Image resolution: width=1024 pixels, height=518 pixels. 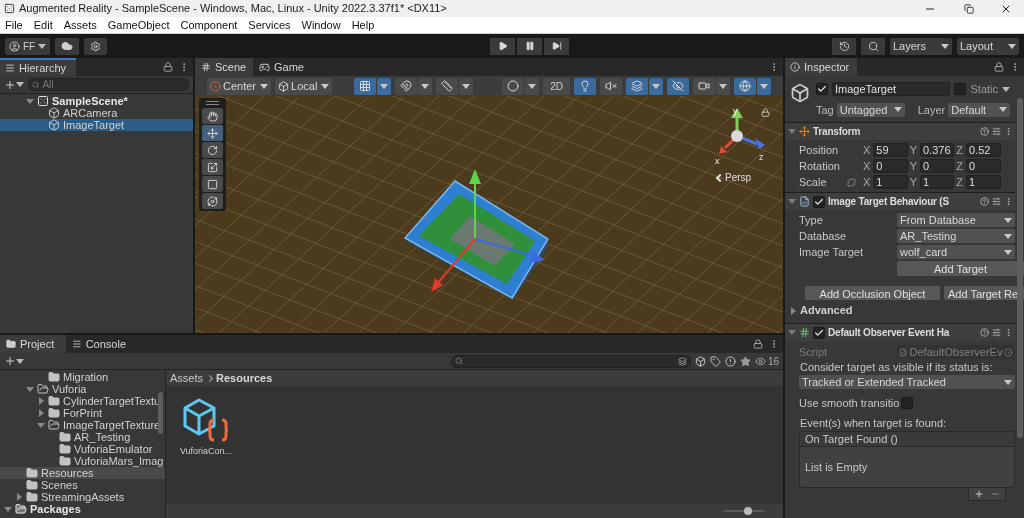 What do you see at coordinates (269, 25) in the screenshot?
I see `menu-item: Services` at bounding box center [269, 25].